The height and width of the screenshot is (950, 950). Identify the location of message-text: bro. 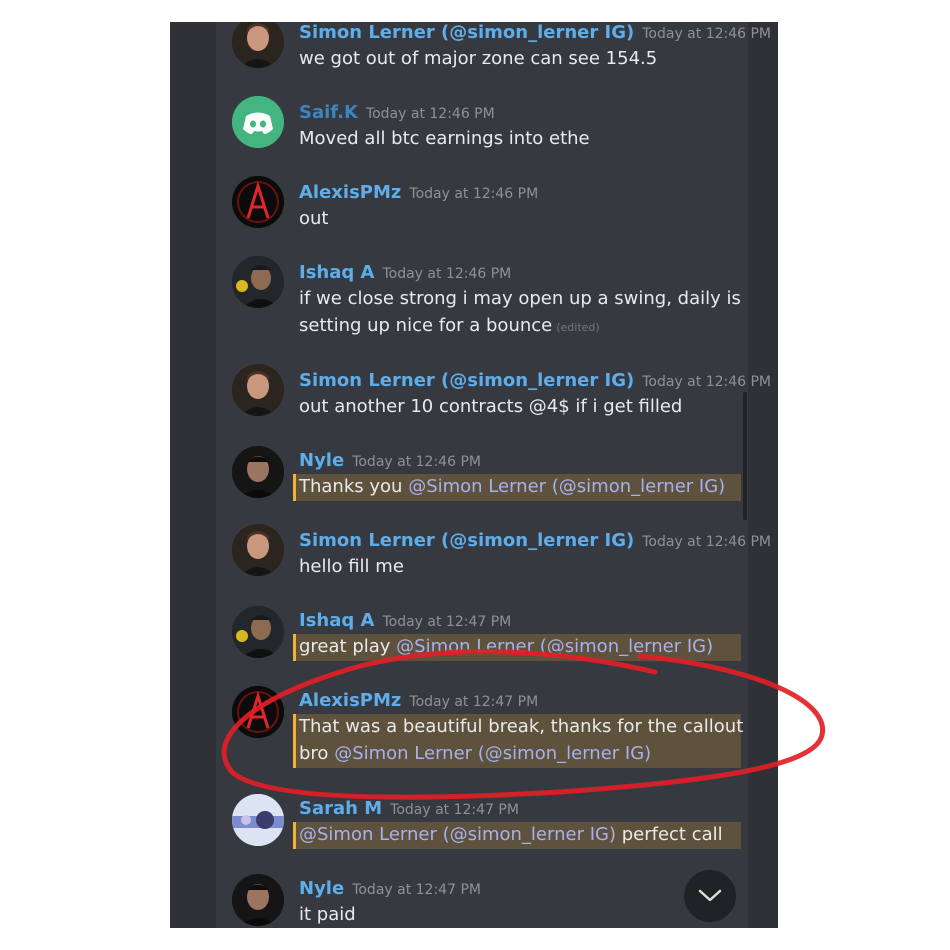
(314, 753).